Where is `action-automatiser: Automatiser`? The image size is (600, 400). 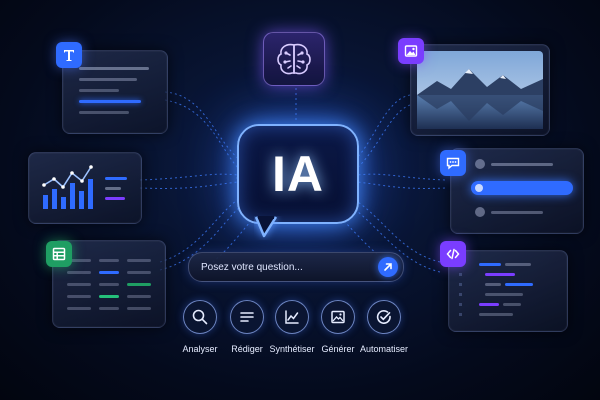
action-automatiser: Automatiser is located at coordinates (384, 327).